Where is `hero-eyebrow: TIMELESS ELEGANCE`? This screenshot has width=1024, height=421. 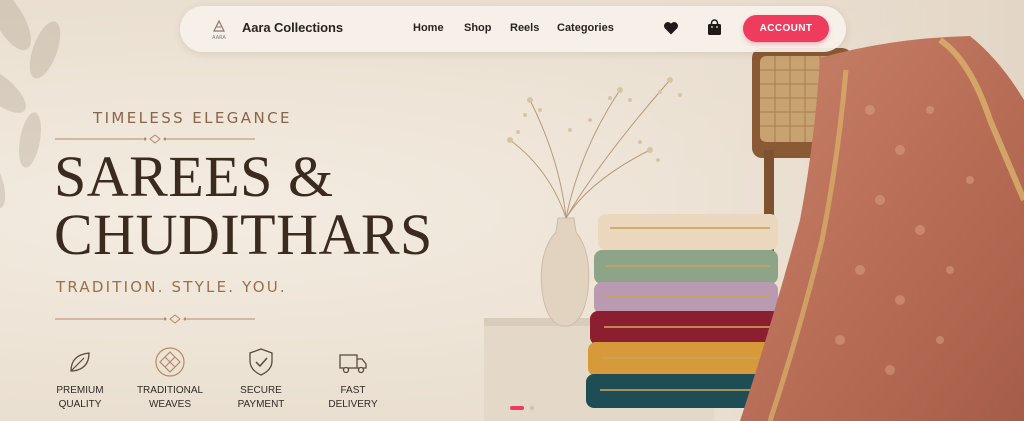 hero-eyebrow: TIMELESS ELEGANCE is located at coordinates (192, 118).